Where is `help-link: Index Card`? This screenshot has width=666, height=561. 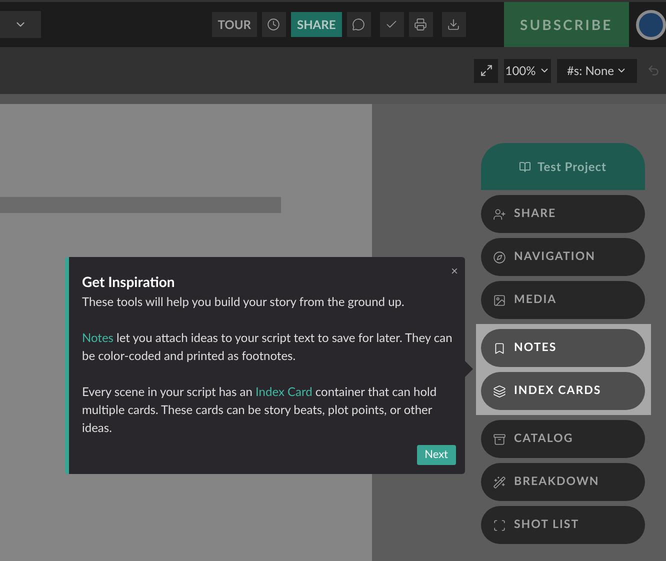
help-link: Index Card is located at coordinates (284, 391).